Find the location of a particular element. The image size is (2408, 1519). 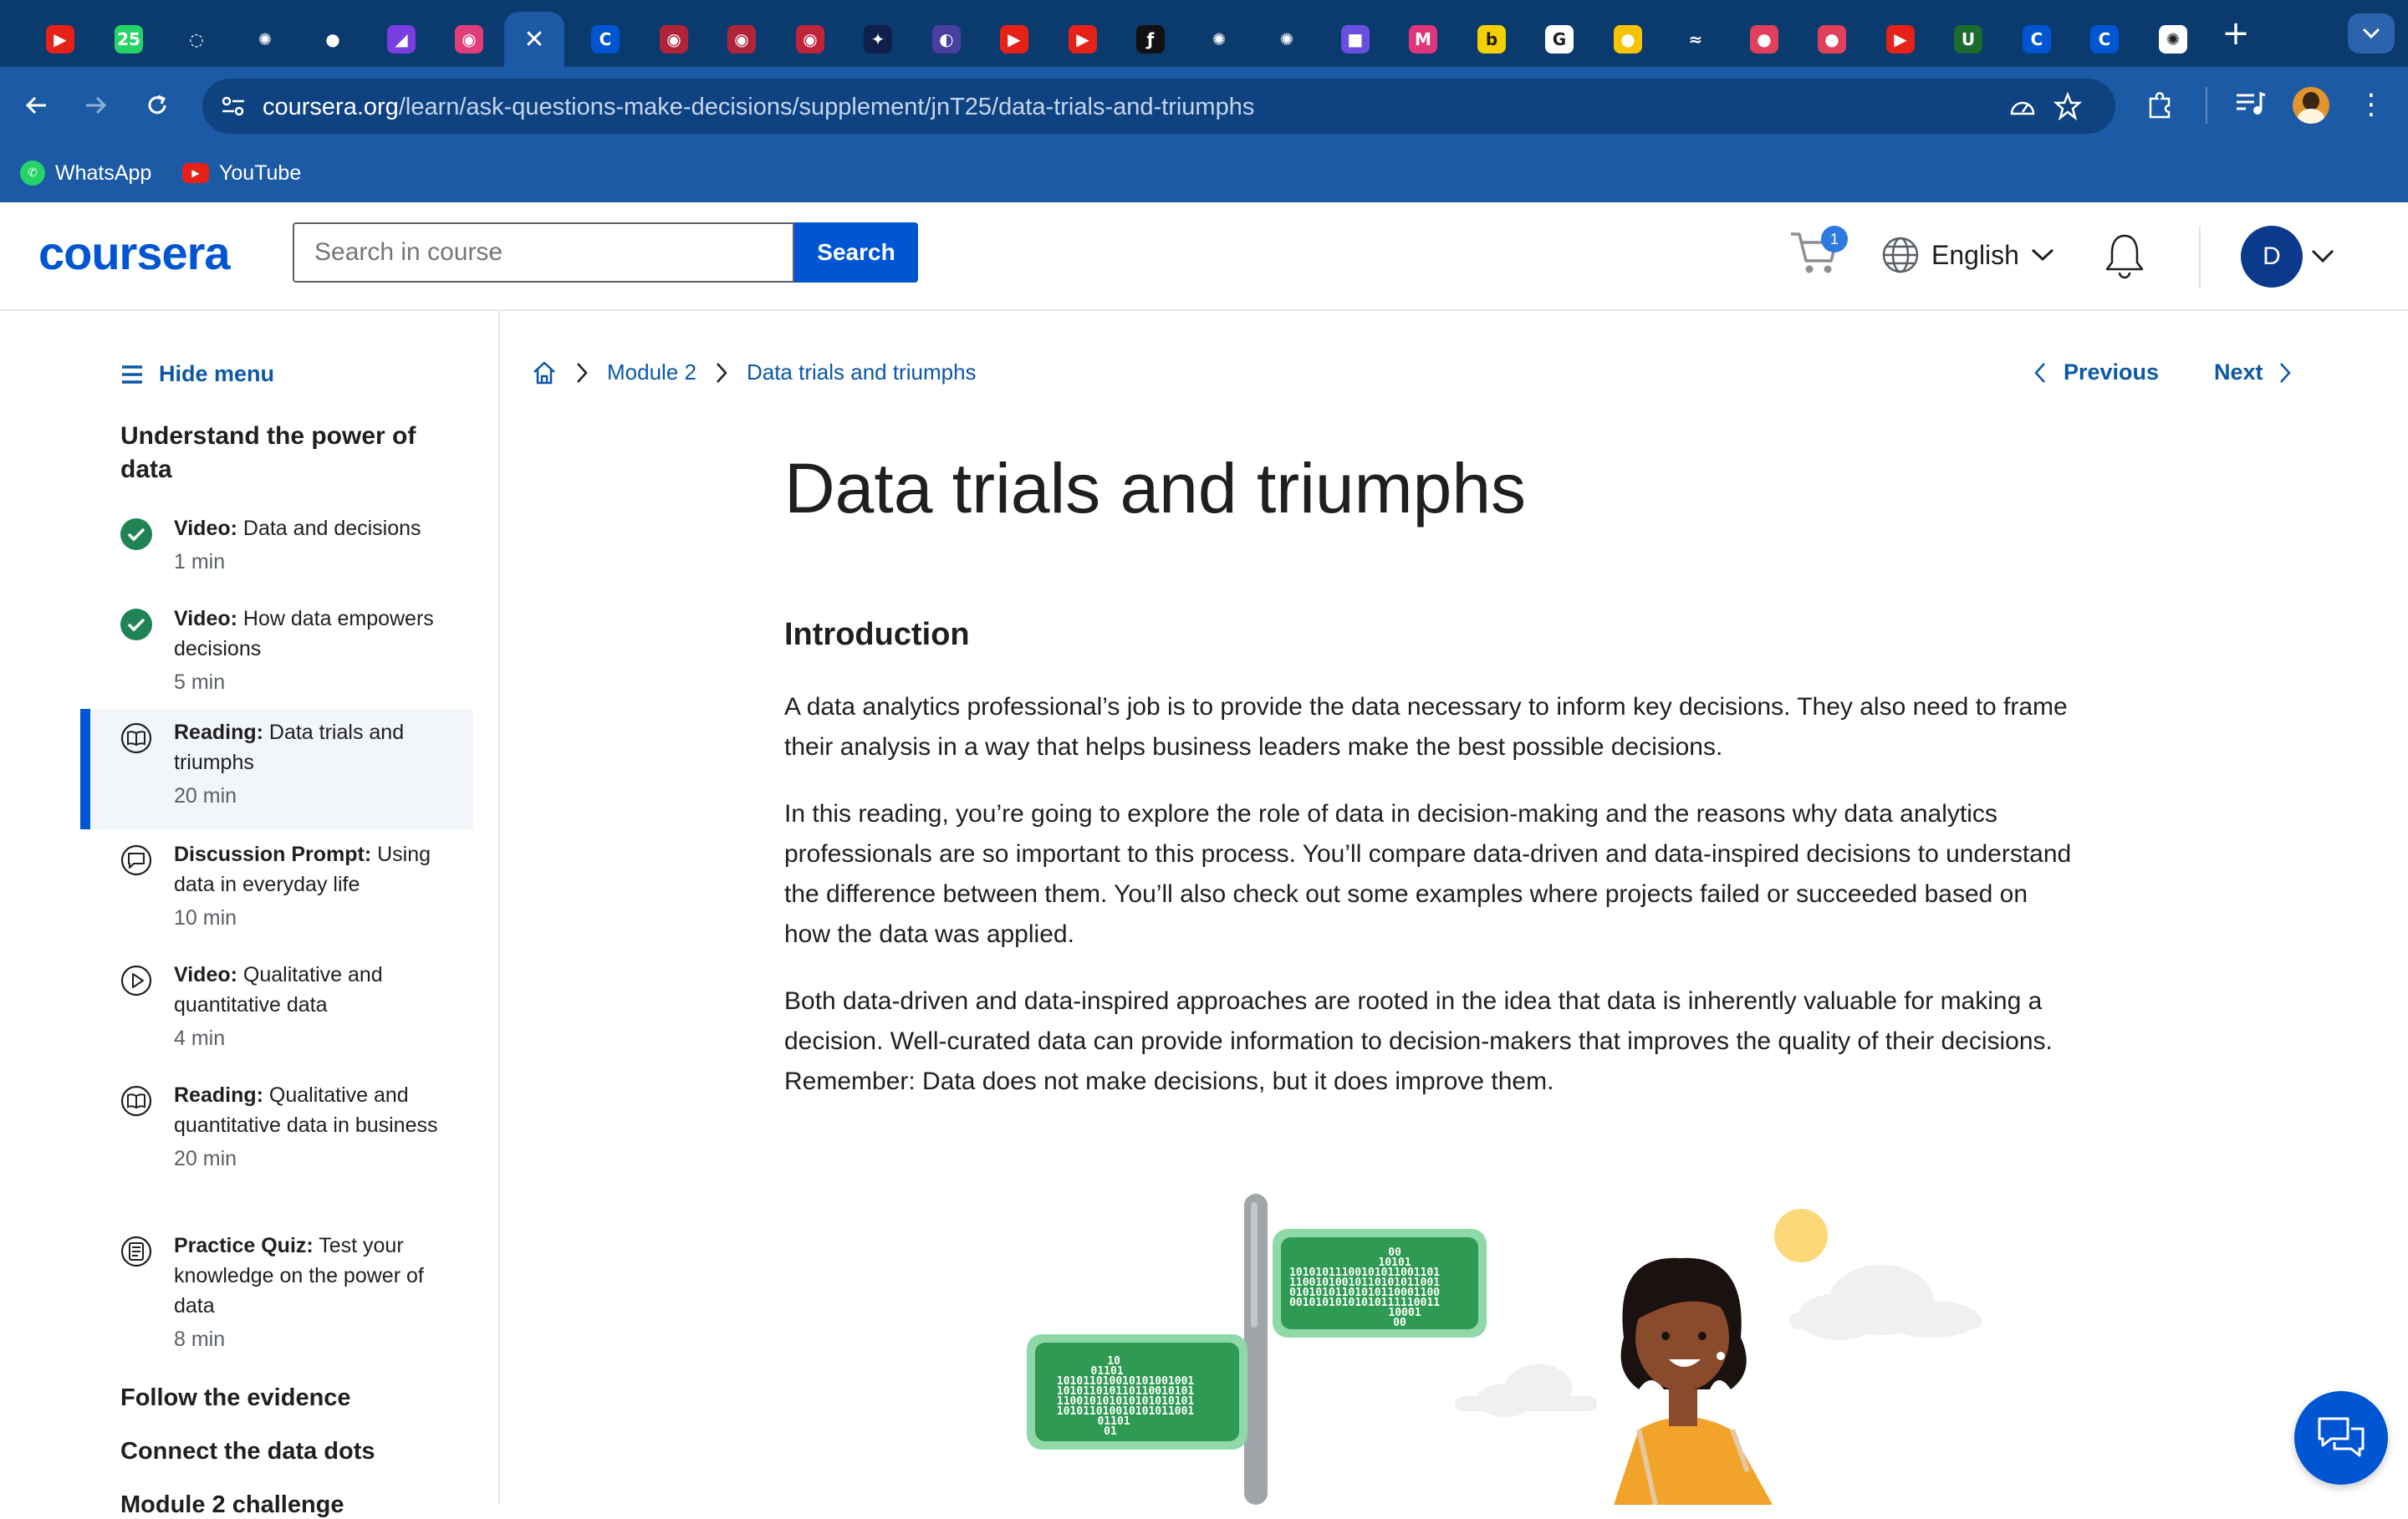

dark-app-tab: ✦ is located at coordinates (878, 39).